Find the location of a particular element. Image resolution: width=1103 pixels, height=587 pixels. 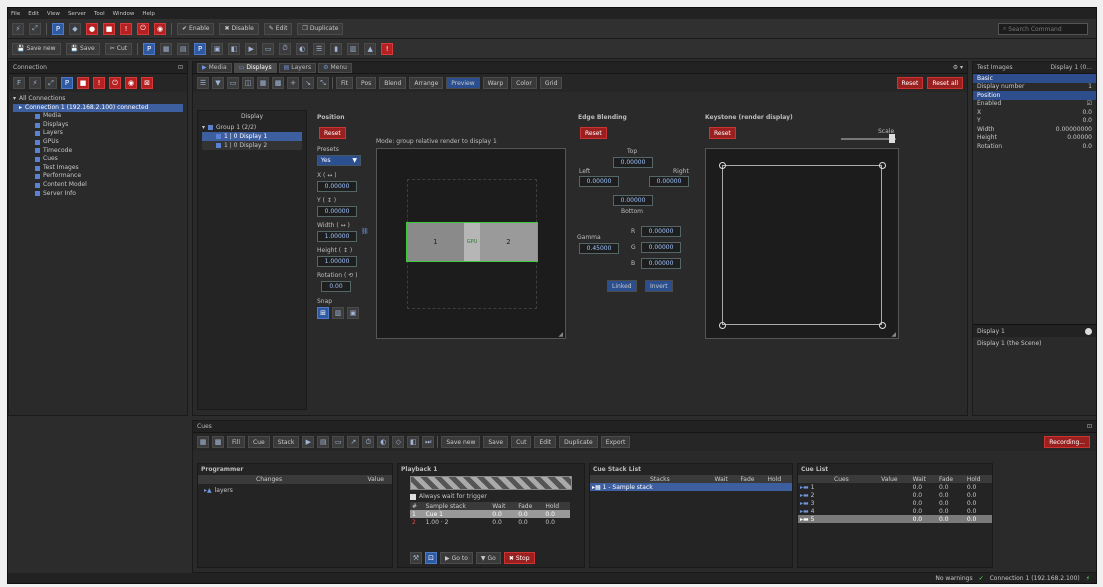

menu-tool: Tool is located at coordinates (99, 14).